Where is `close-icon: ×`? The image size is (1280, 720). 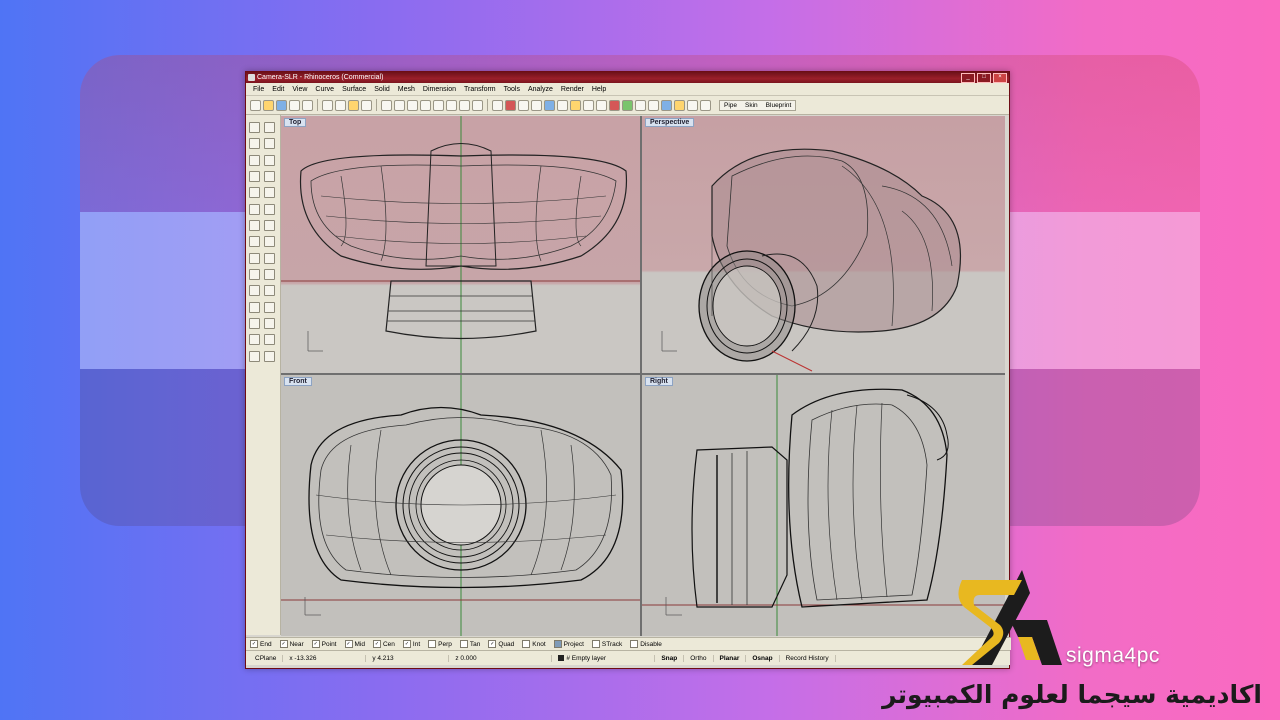 close-icon: × is located at coordinates (1000, 78).